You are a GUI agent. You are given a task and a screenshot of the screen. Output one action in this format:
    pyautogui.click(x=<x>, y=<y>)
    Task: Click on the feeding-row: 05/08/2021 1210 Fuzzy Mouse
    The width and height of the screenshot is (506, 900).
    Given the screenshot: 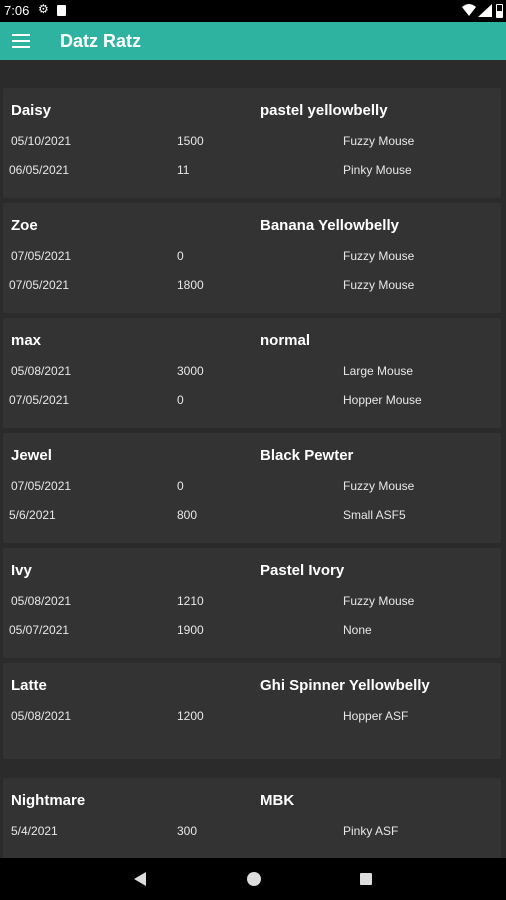 What is the action you would take?
    pyautogui.click(x=252, y=603)
    